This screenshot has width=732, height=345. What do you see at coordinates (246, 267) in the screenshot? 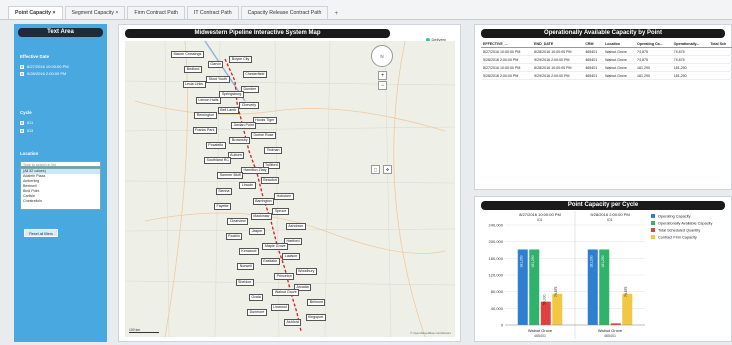
I see `map-city-label: Norwell` at bounding box center [246, 267].